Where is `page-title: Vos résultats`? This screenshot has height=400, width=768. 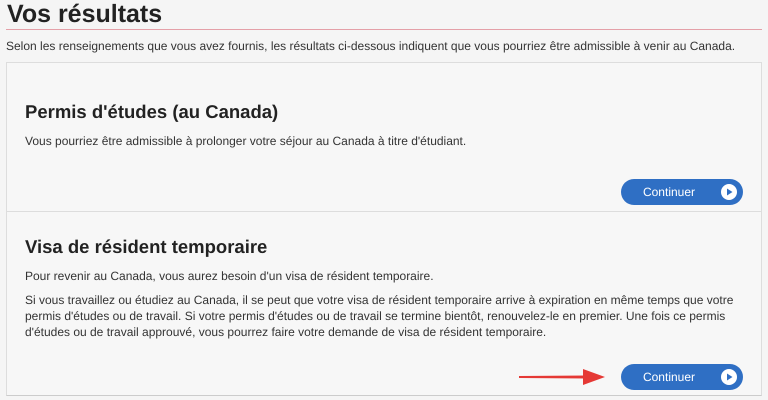 page-title: Vos résultats is located at coordinates (85, 14).